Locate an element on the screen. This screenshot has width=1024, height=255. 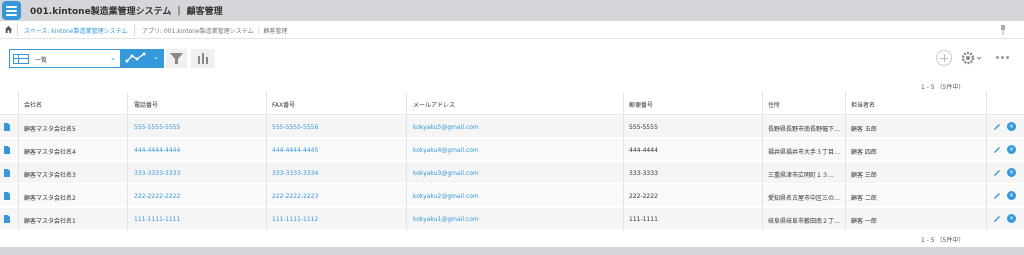
cell-contact: 顧客 一郎 is located at coordinates (864, 221).